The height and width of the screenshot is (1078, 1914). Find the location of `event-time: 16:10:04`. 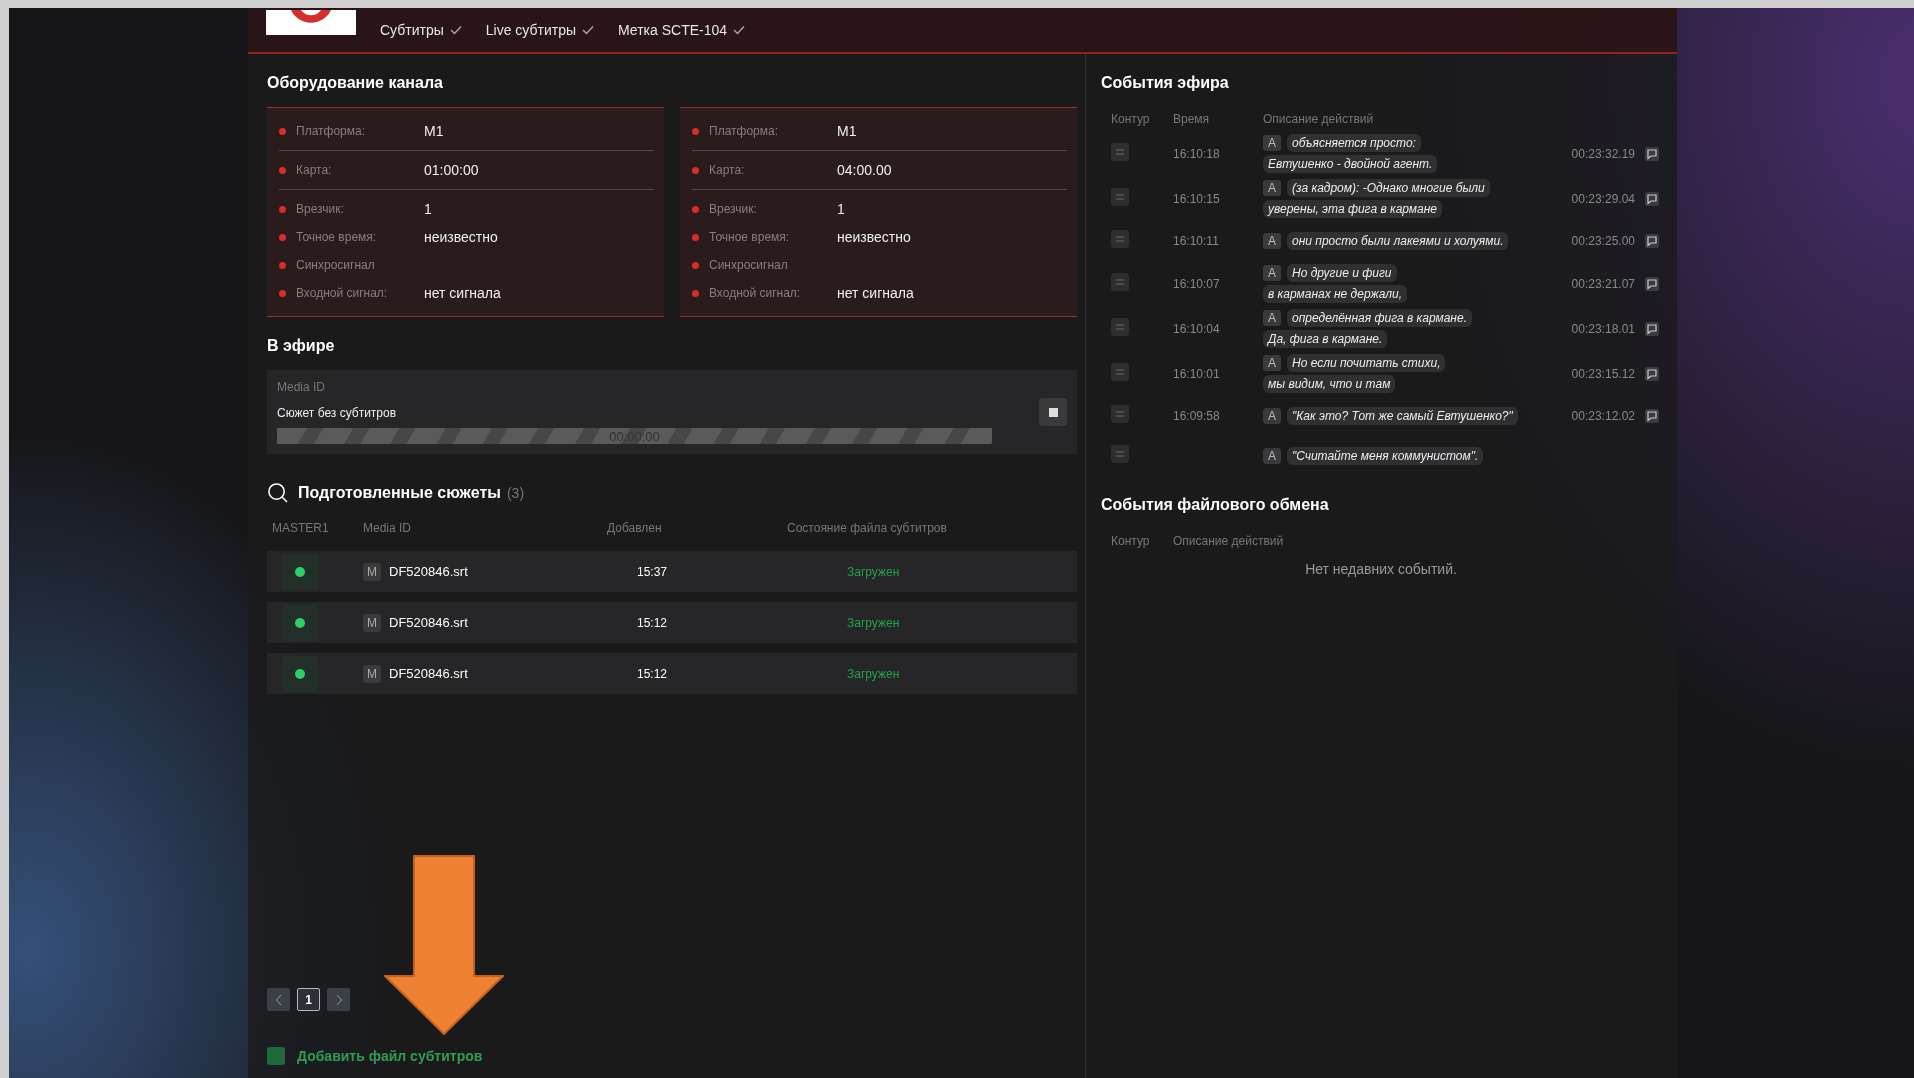

event-time: 16:10:04 is located at coordinates (1196, 328).